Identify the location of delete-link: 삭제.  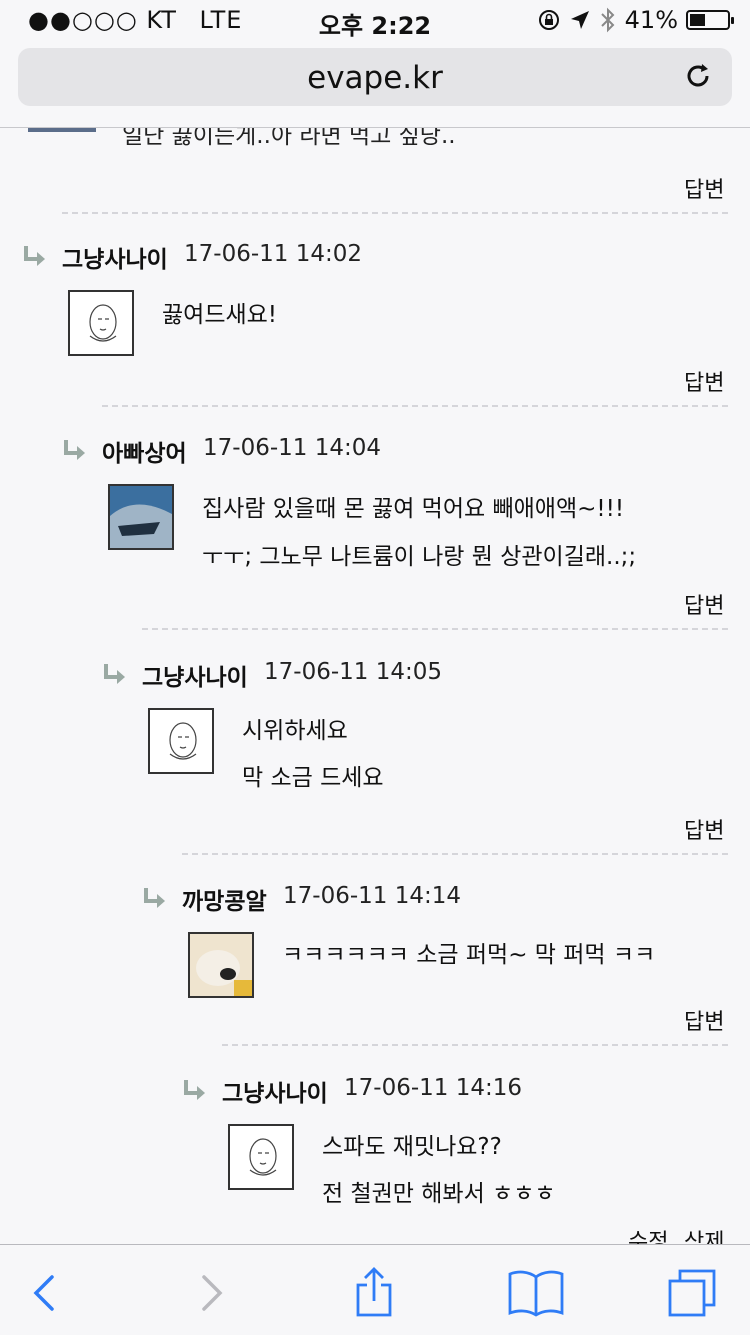
(704, 1234).